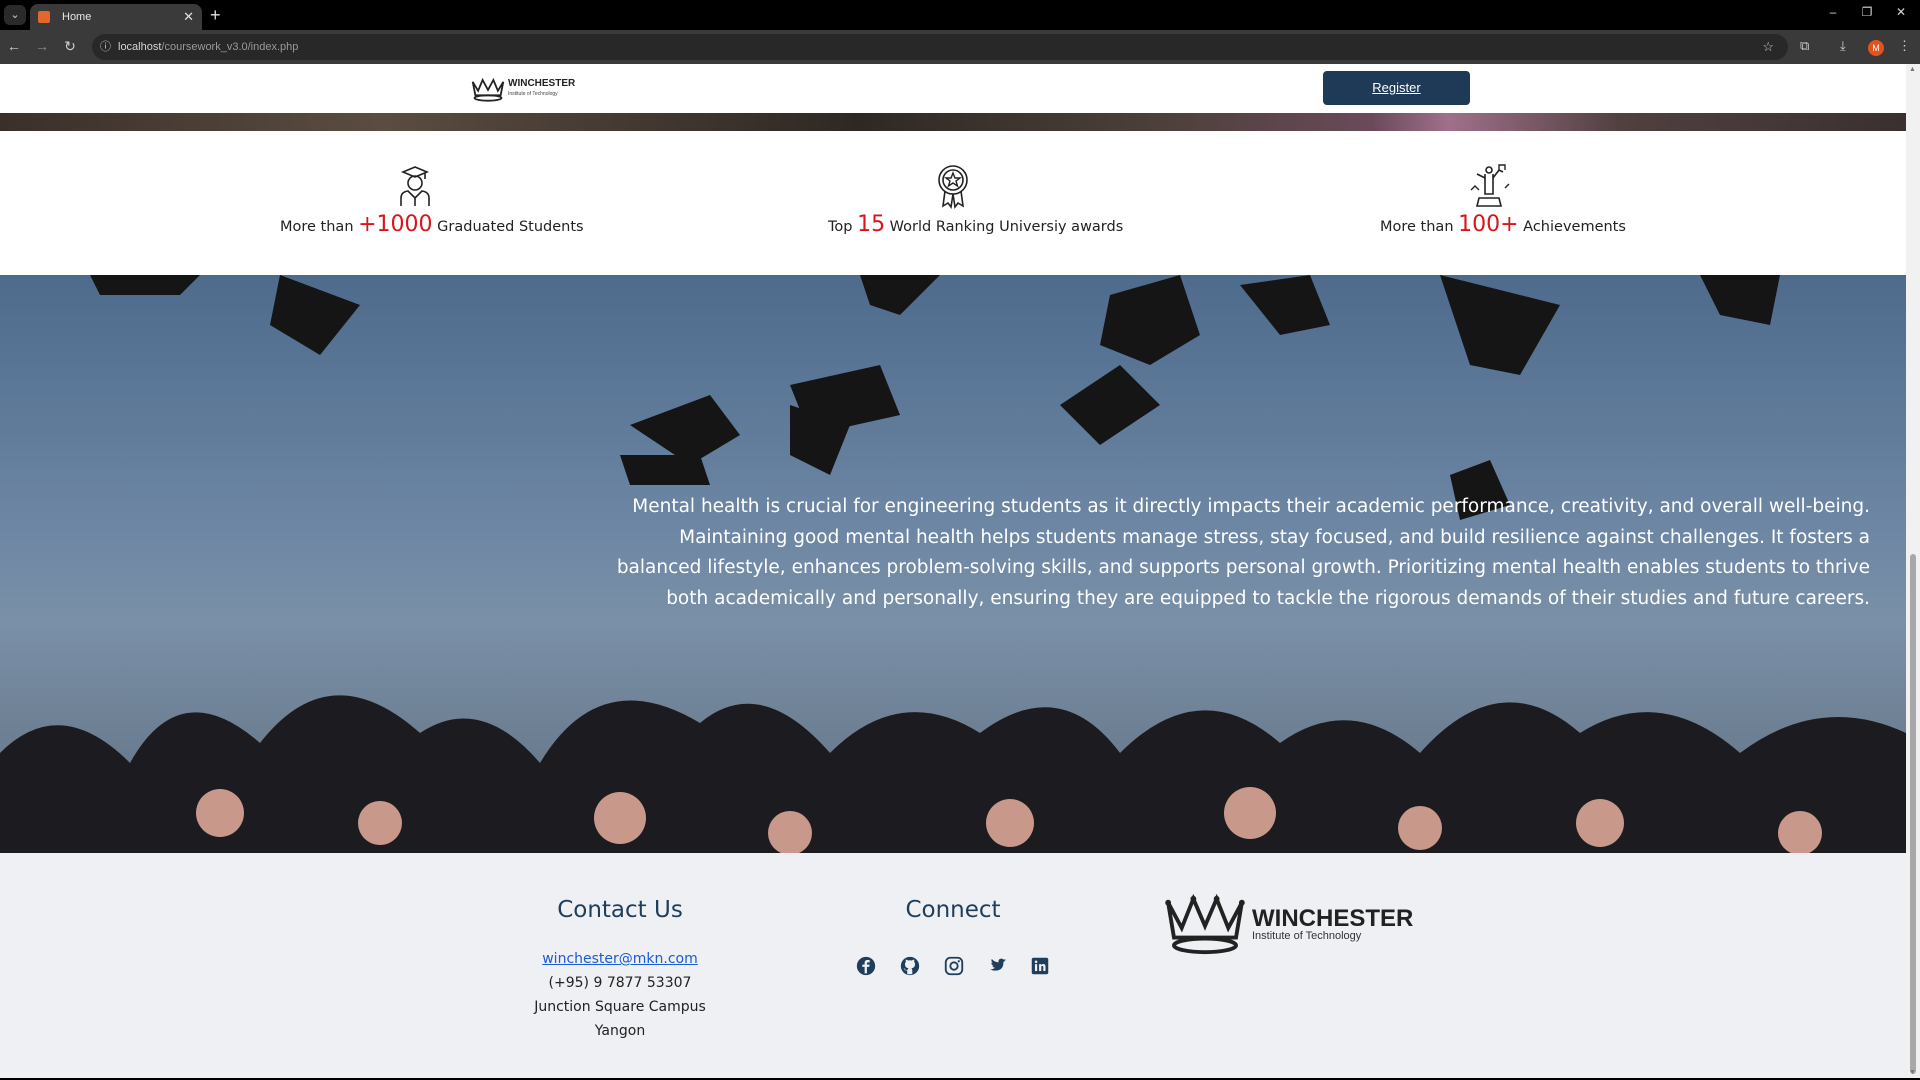 The image size is (1920, 1080). Describe the element at coordinates (1040, 966) in the screenshot. I see `linkedin-icon` at that location.